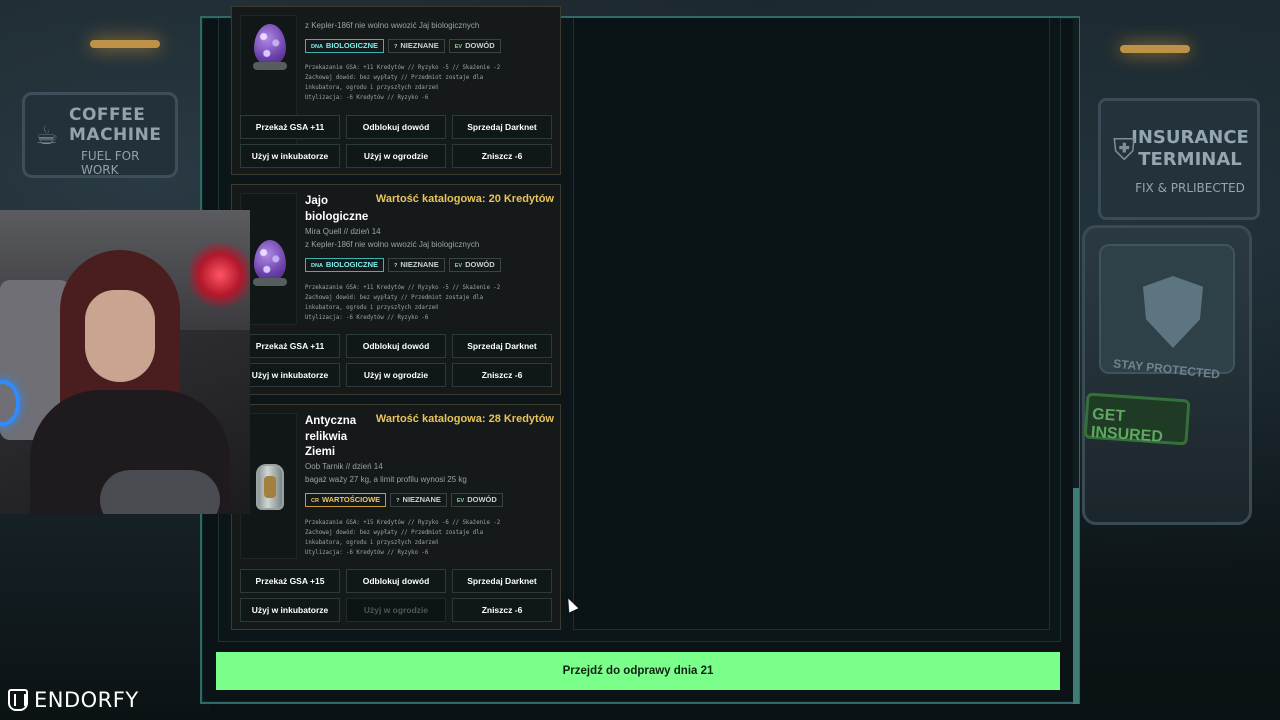  I want to click on sponsor-logo: ENDORFY, so click(73, 700).